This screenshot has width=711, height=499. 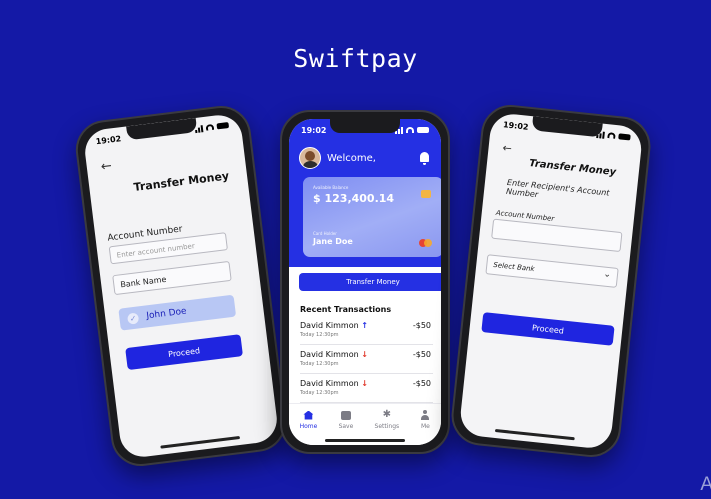 What do you see at coordinates (426, 194) in the screenshot?
I see `card-chip-icon` at bounding box center [426, 194].